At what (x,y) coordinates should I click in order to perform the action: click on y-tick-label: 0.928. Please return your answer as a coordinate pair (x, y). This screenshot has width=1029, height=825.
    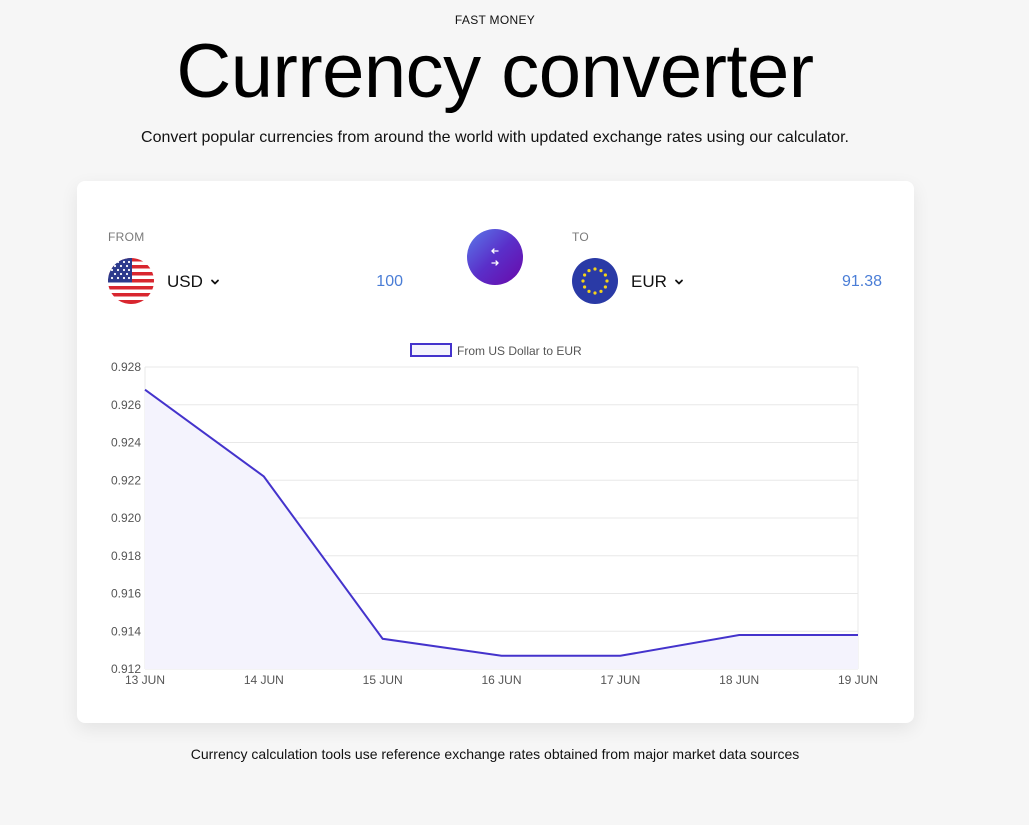
    Looking at the image, I should click on (126, 367).